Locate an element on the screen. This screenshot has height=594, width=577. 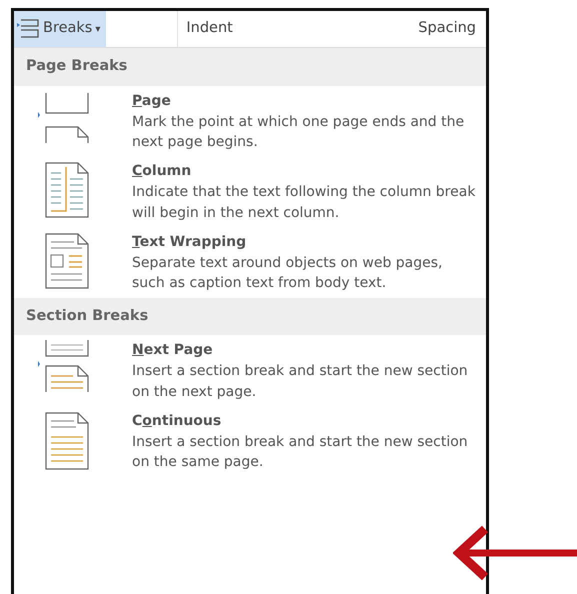
breaks-button: Breaks ▾ is located at coordinates (60, 29).